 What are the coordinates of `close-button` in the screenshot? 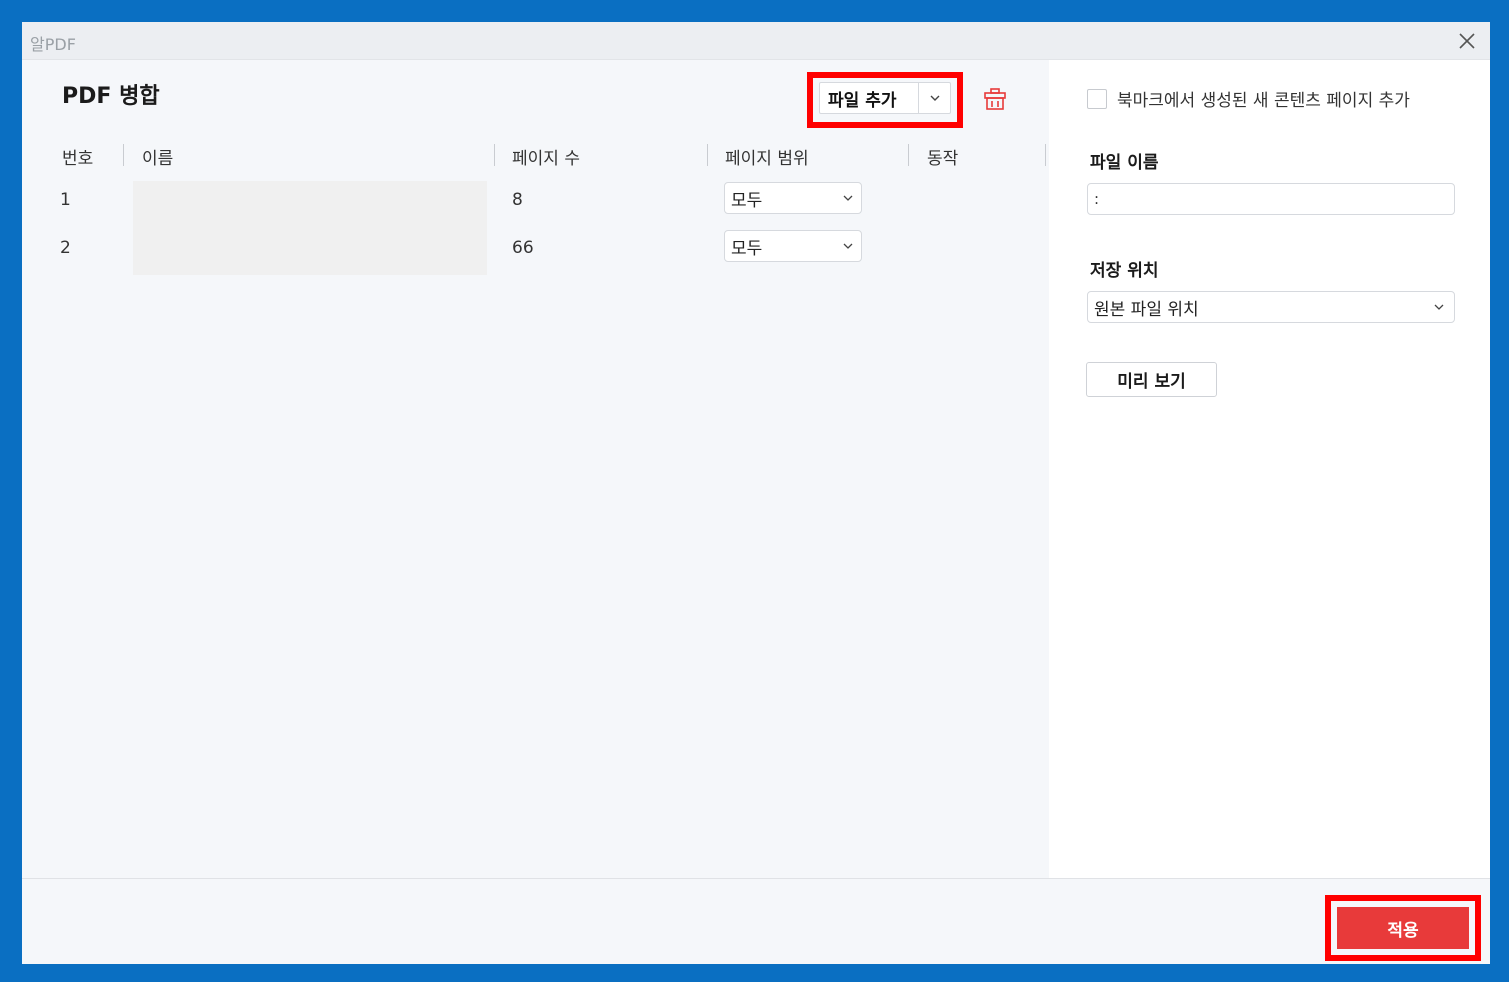 It's located at (1467, 41).